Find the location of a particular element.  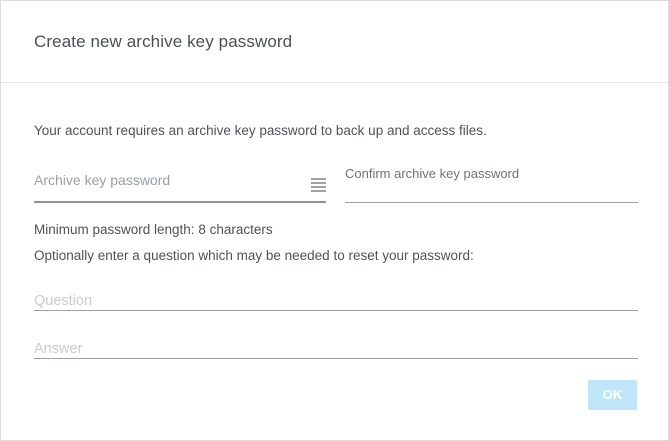

archive-key-password-placeholder: Archive key password is located at coordinates (102, 180).